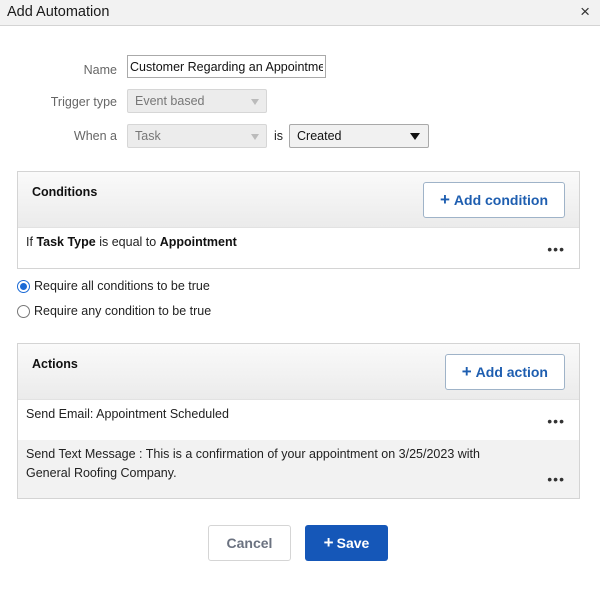 The height and width of the screenshot is (591, 600). I want to click on condition-operator: is equal to, so click(128, 242).